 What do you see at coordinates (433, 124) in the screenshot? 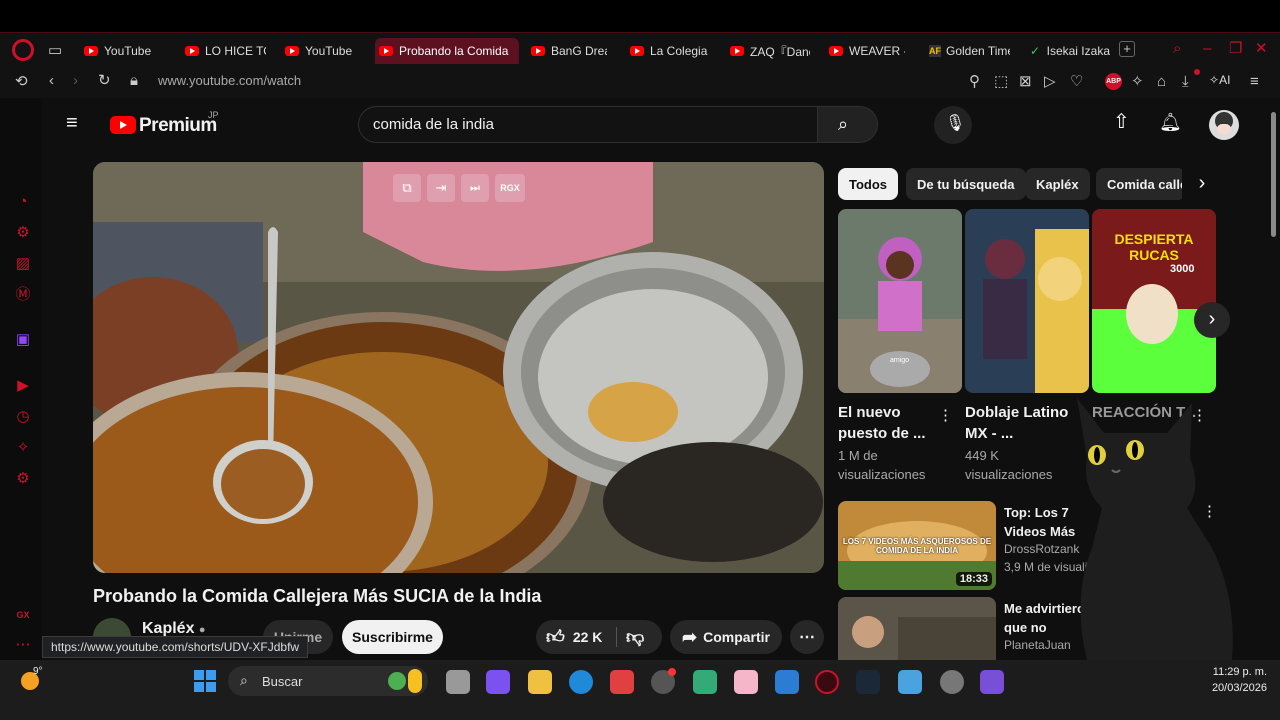
I see `search-input: comida de la india` at bounding box center [433, 124].